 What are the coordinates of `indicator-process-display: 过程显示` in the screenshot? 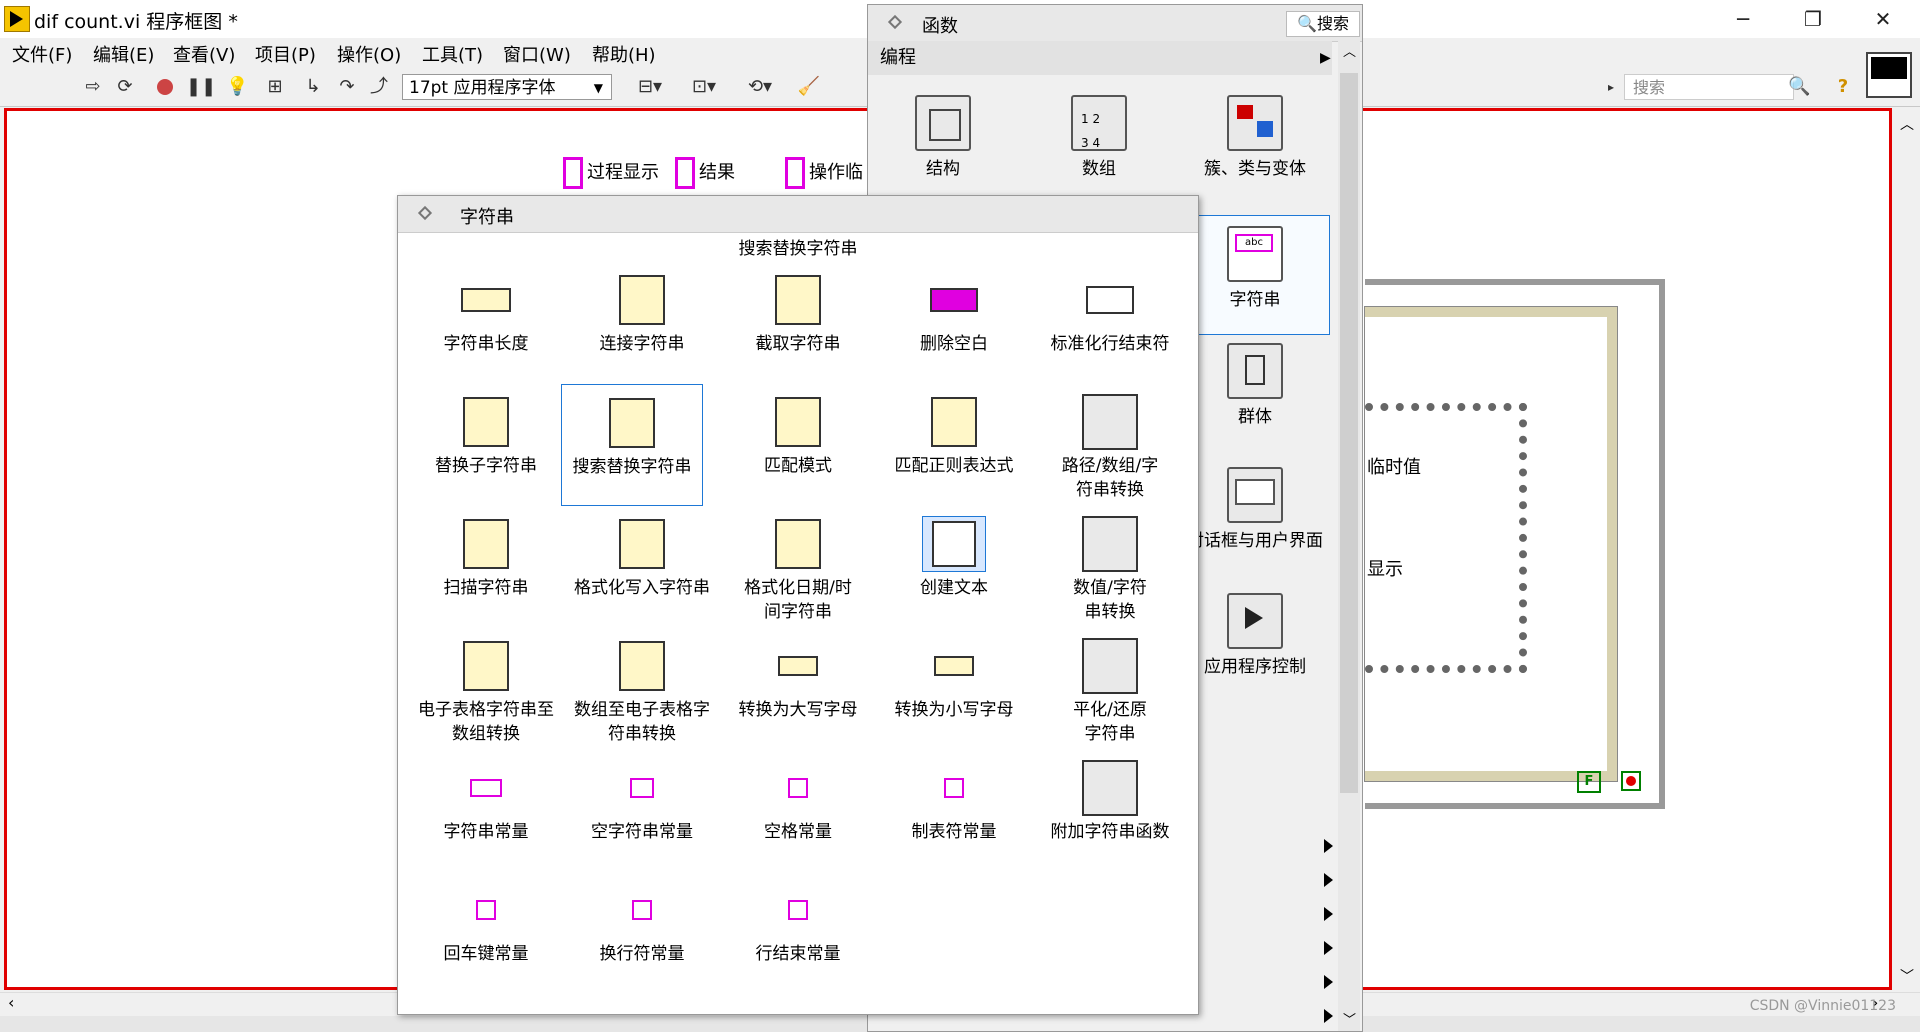 It's located at (611, 173).